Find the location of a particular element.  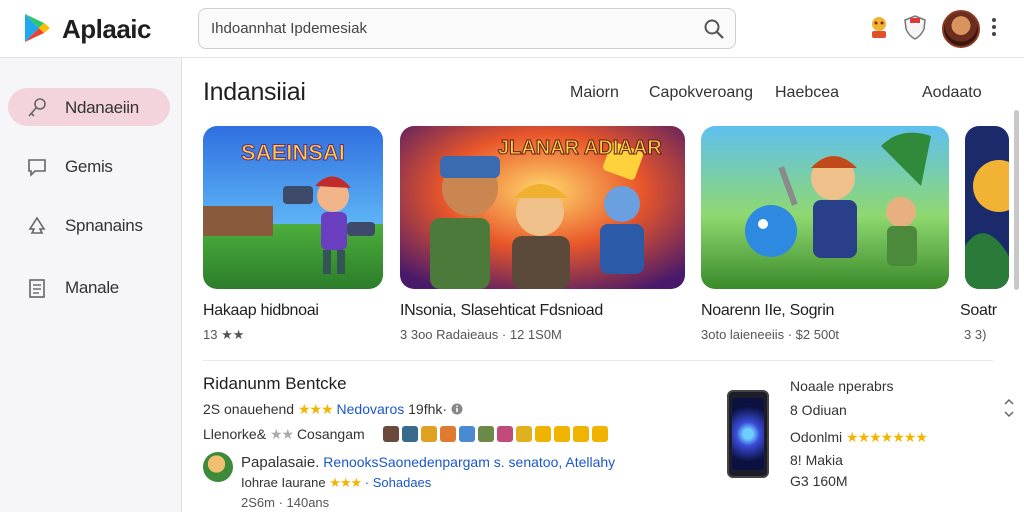

chat-icon is located at coordinates (37, 168).